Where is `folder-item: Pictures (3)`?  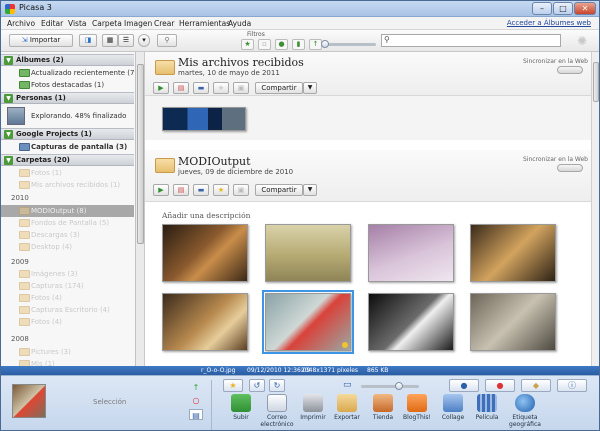
folder-item: Pictures (3) is located at coordinates (67, 352).